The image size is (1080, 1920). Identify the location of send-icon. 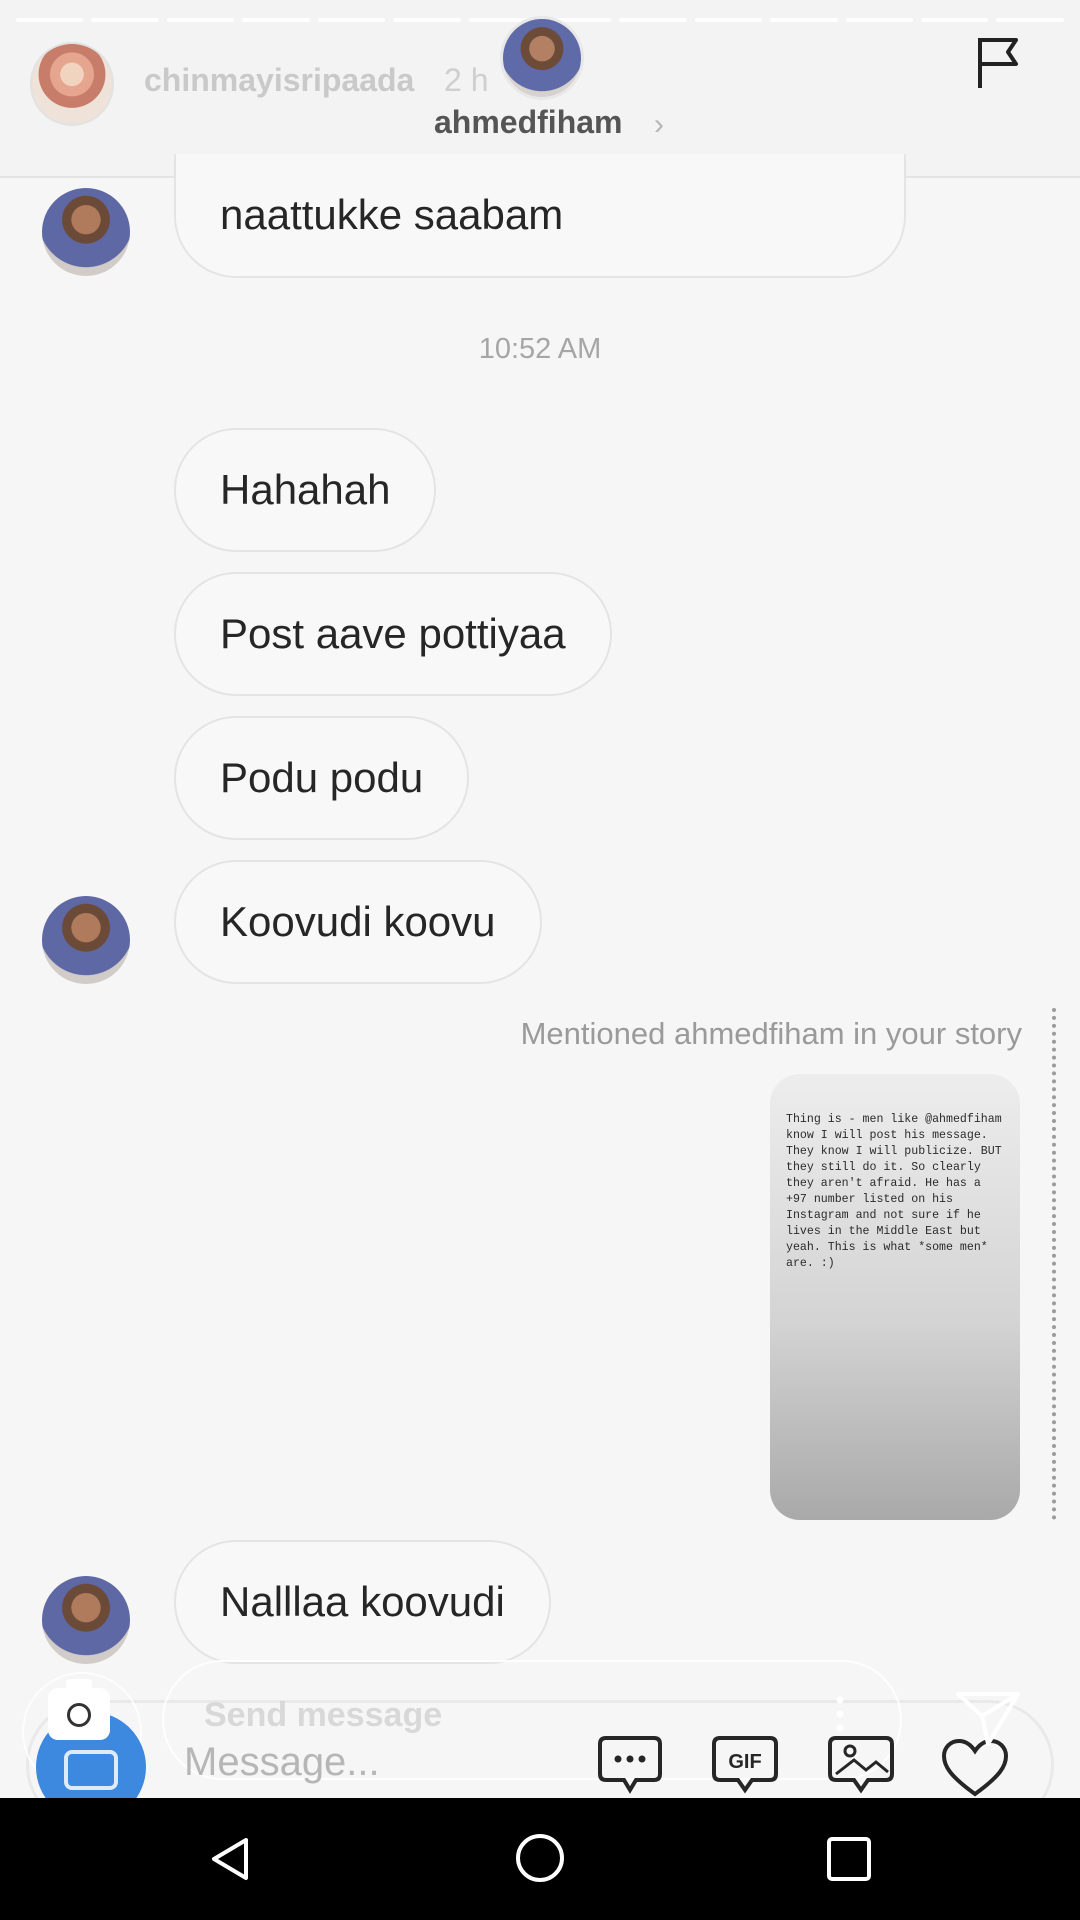
(988, 1719).